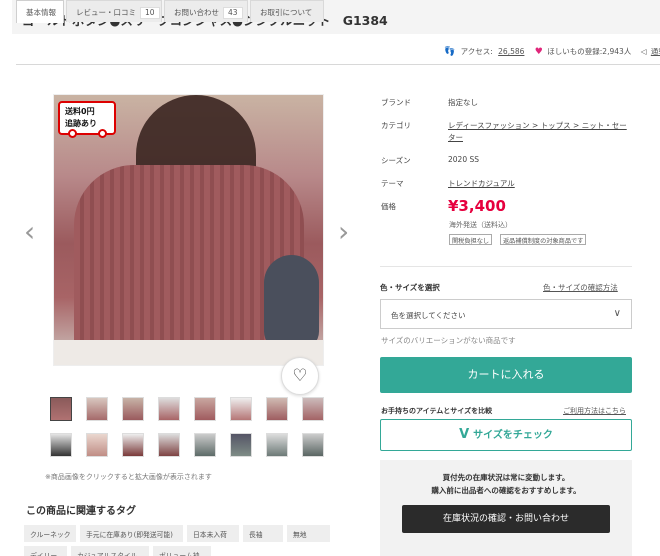  I want to click on size-check-label: サイズをチェック, so click(513, 435).